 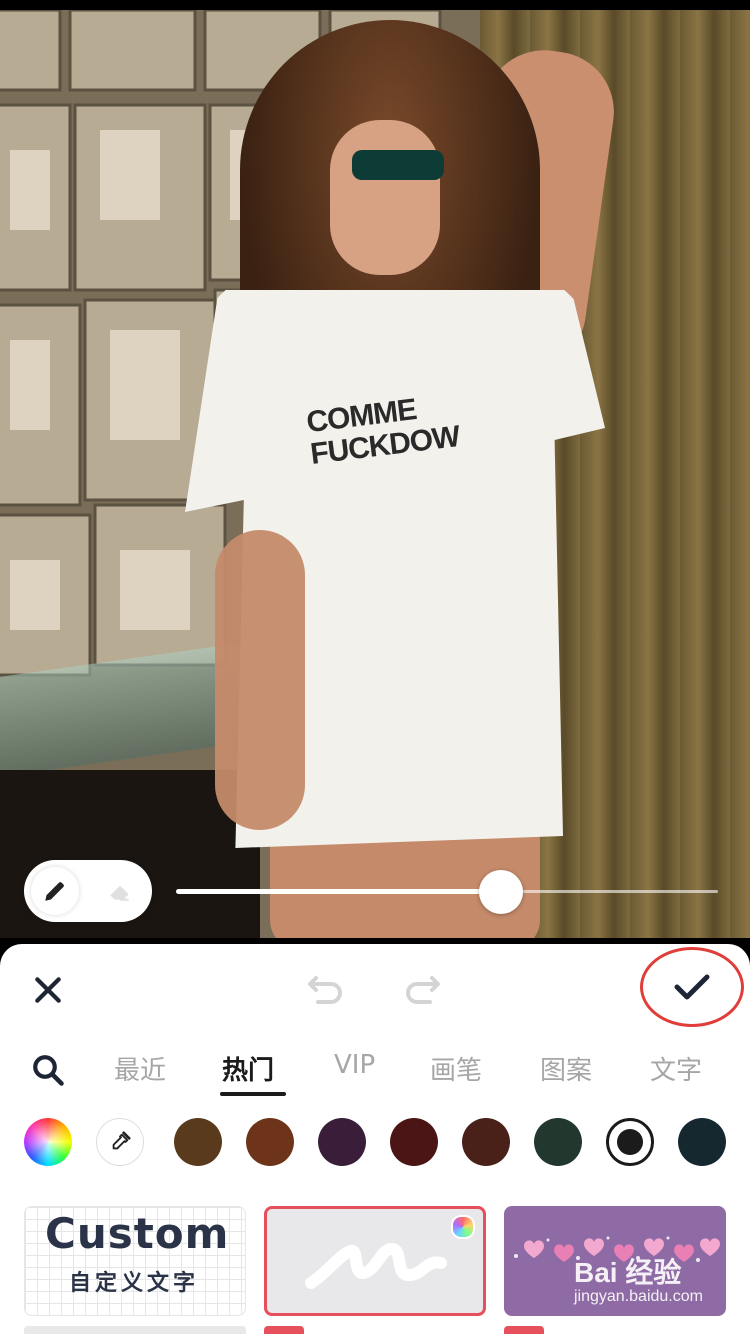 What do you see at coordinates (385, 197) in the screenshot?
I see `face` at bounding box center [385, 197].